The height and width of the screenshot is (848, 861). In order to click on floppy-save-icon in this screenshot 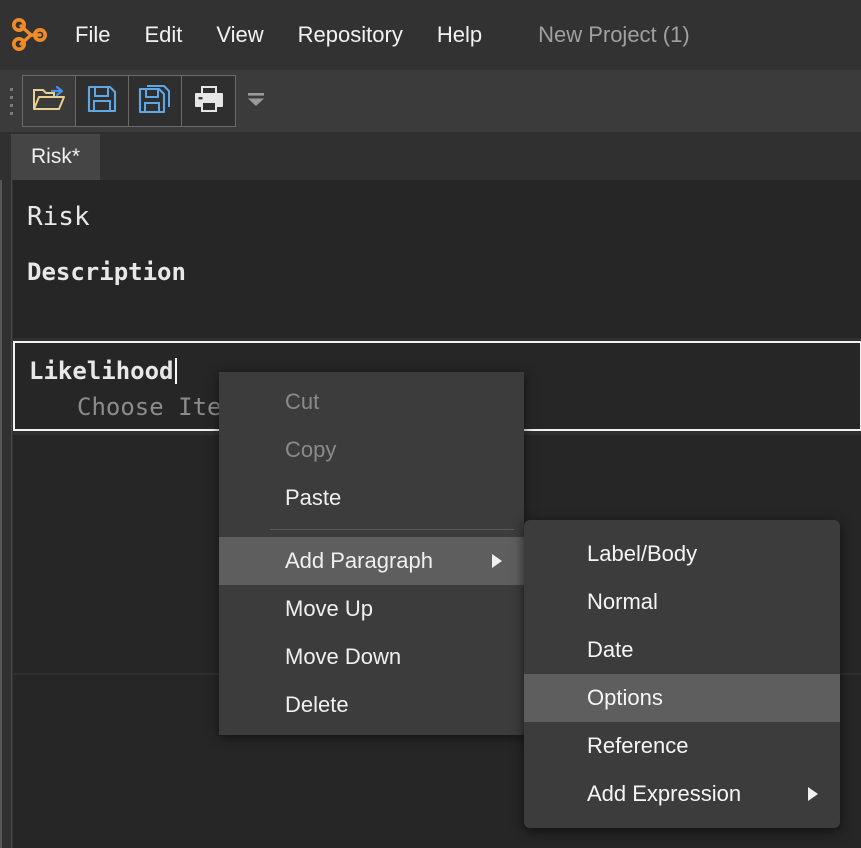, I will do `click(102, 101)`.